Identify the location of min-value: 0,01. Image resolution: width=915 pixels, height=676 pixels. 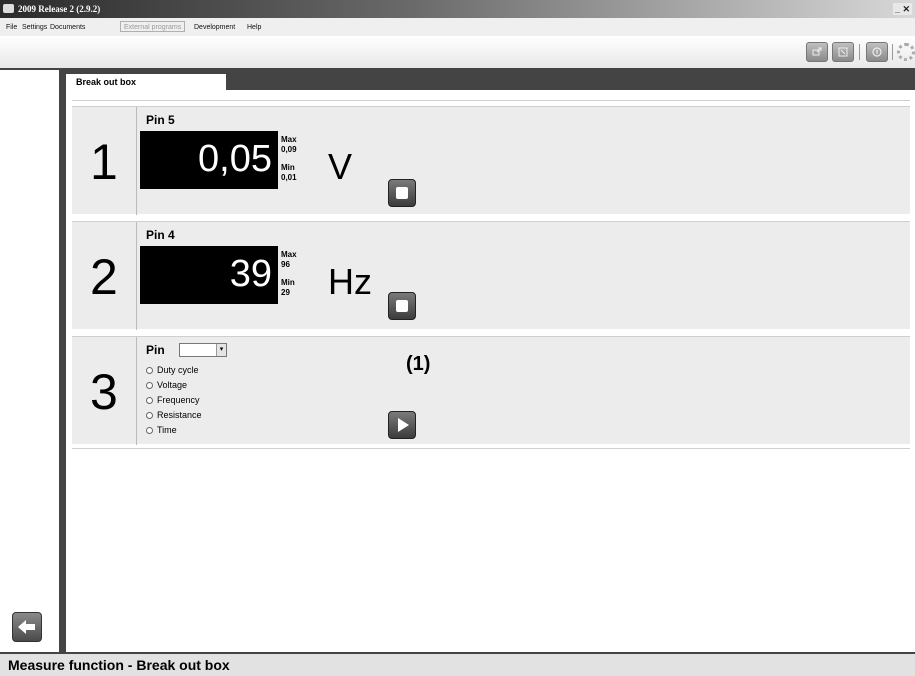
(289, 177).